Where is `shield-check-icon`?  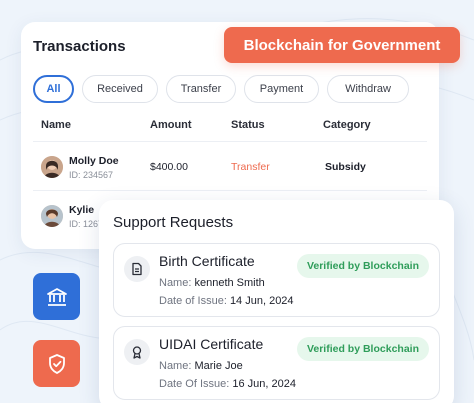
shield-check-icon is located at coordinates (56, 363).